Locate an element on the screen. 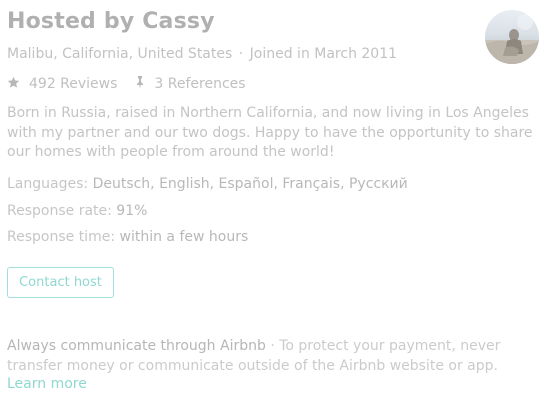  contact-host-button: Contact host is located at coordinates (60, 282).